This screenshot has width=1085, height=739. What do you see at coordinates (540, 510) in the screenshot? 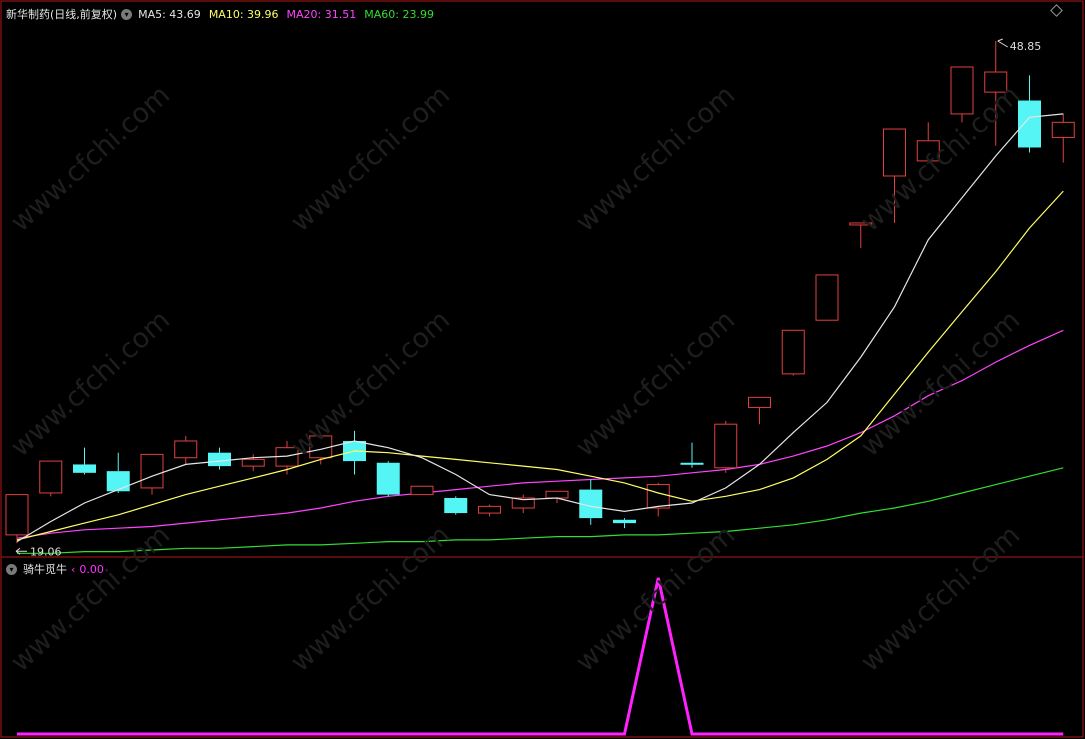
I see `ma60-line` at bounding box center [540, 510].